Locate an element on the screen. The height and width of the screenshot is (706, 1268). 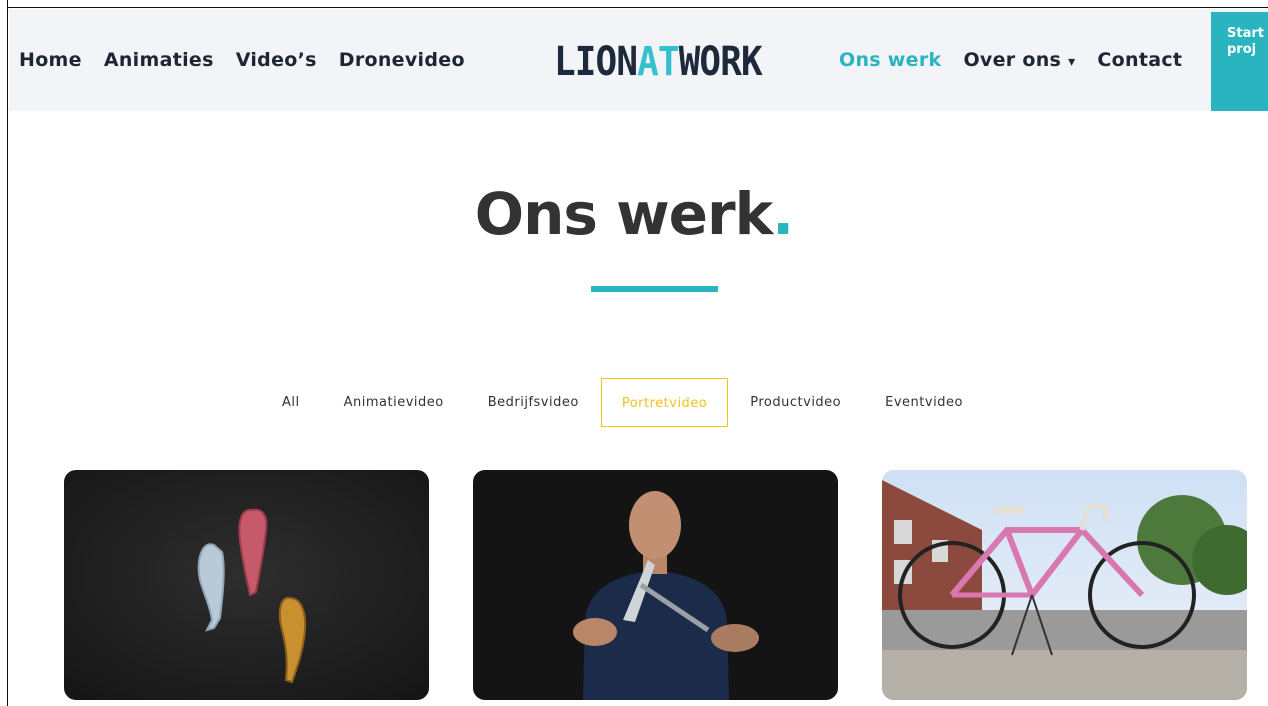
portfolio-card-bicycle is located at coordinates (1064, 585).